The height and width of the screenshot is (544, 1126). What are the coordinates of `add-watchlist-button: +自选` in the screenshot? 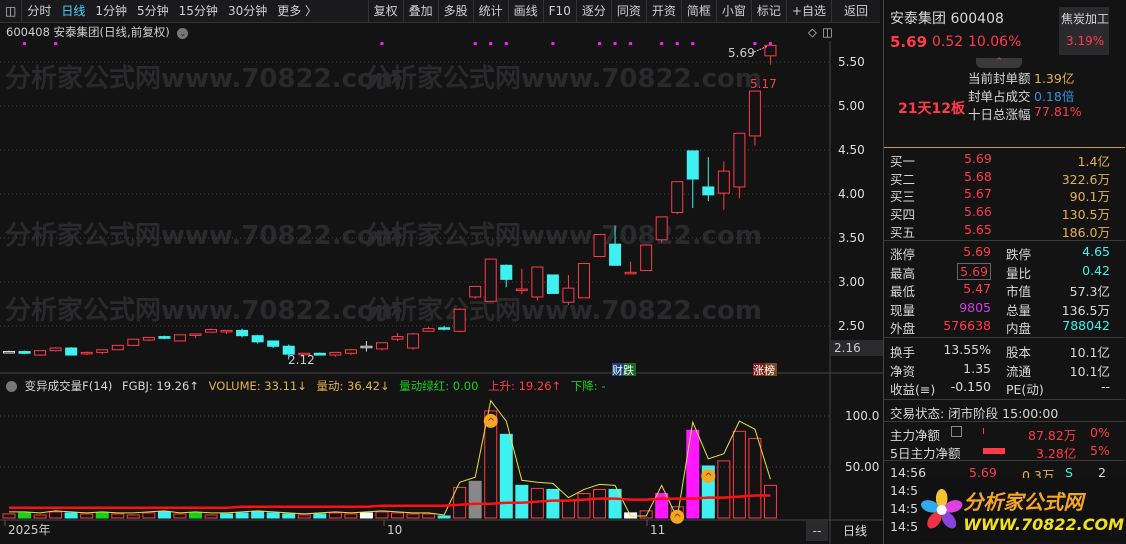 It's located at (808, 11).